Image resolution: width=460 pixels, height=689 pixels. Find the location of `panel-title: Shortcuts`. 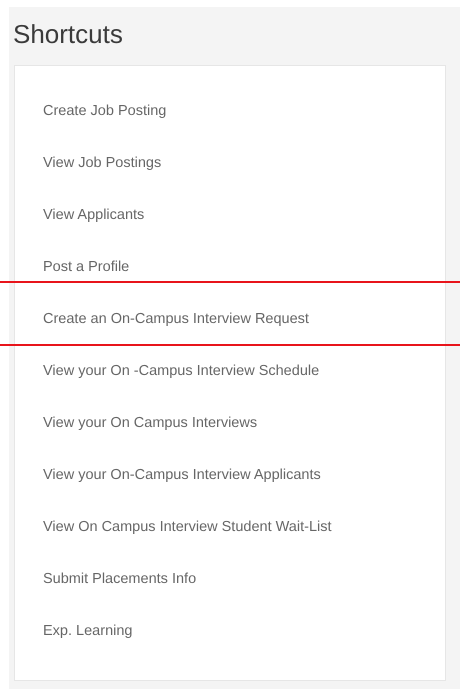

panel-title: Shortcuts is located at coordinates (68, 34).